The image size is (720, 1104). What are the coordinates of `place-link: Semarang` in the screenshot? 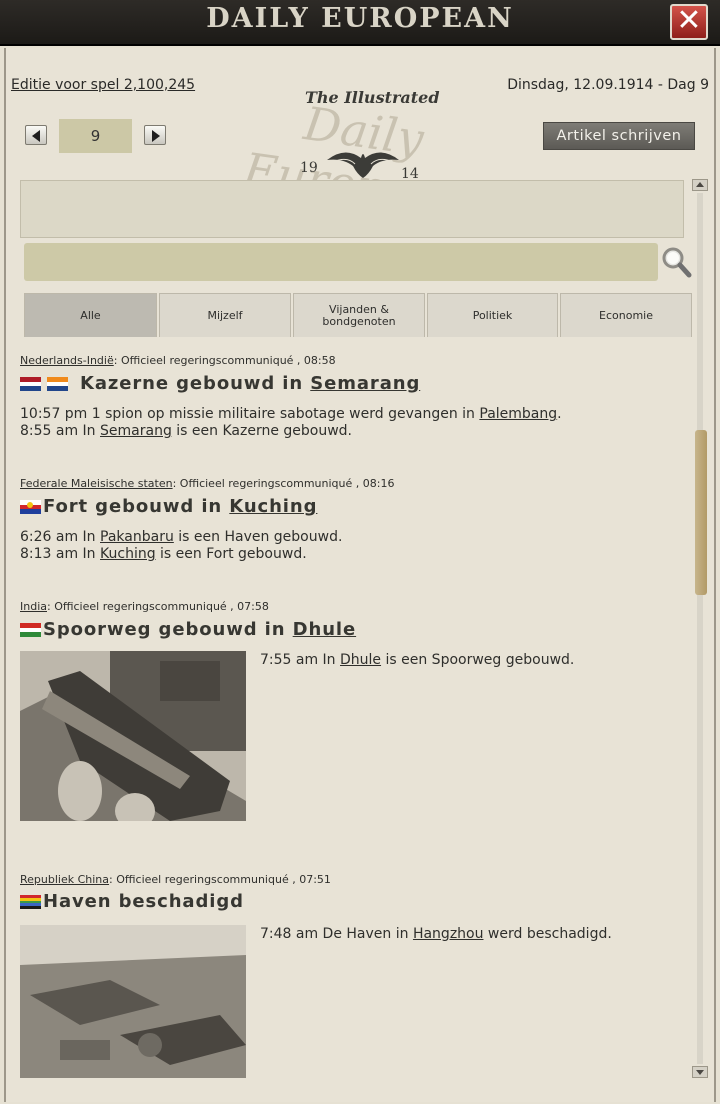 It's located at (136, 431).